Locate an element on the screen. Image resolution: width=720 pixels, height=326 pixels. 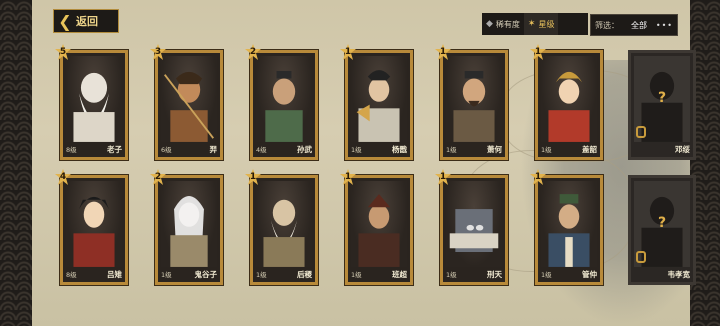
hero-name: 刑天 is located at coordinates (494, 274).